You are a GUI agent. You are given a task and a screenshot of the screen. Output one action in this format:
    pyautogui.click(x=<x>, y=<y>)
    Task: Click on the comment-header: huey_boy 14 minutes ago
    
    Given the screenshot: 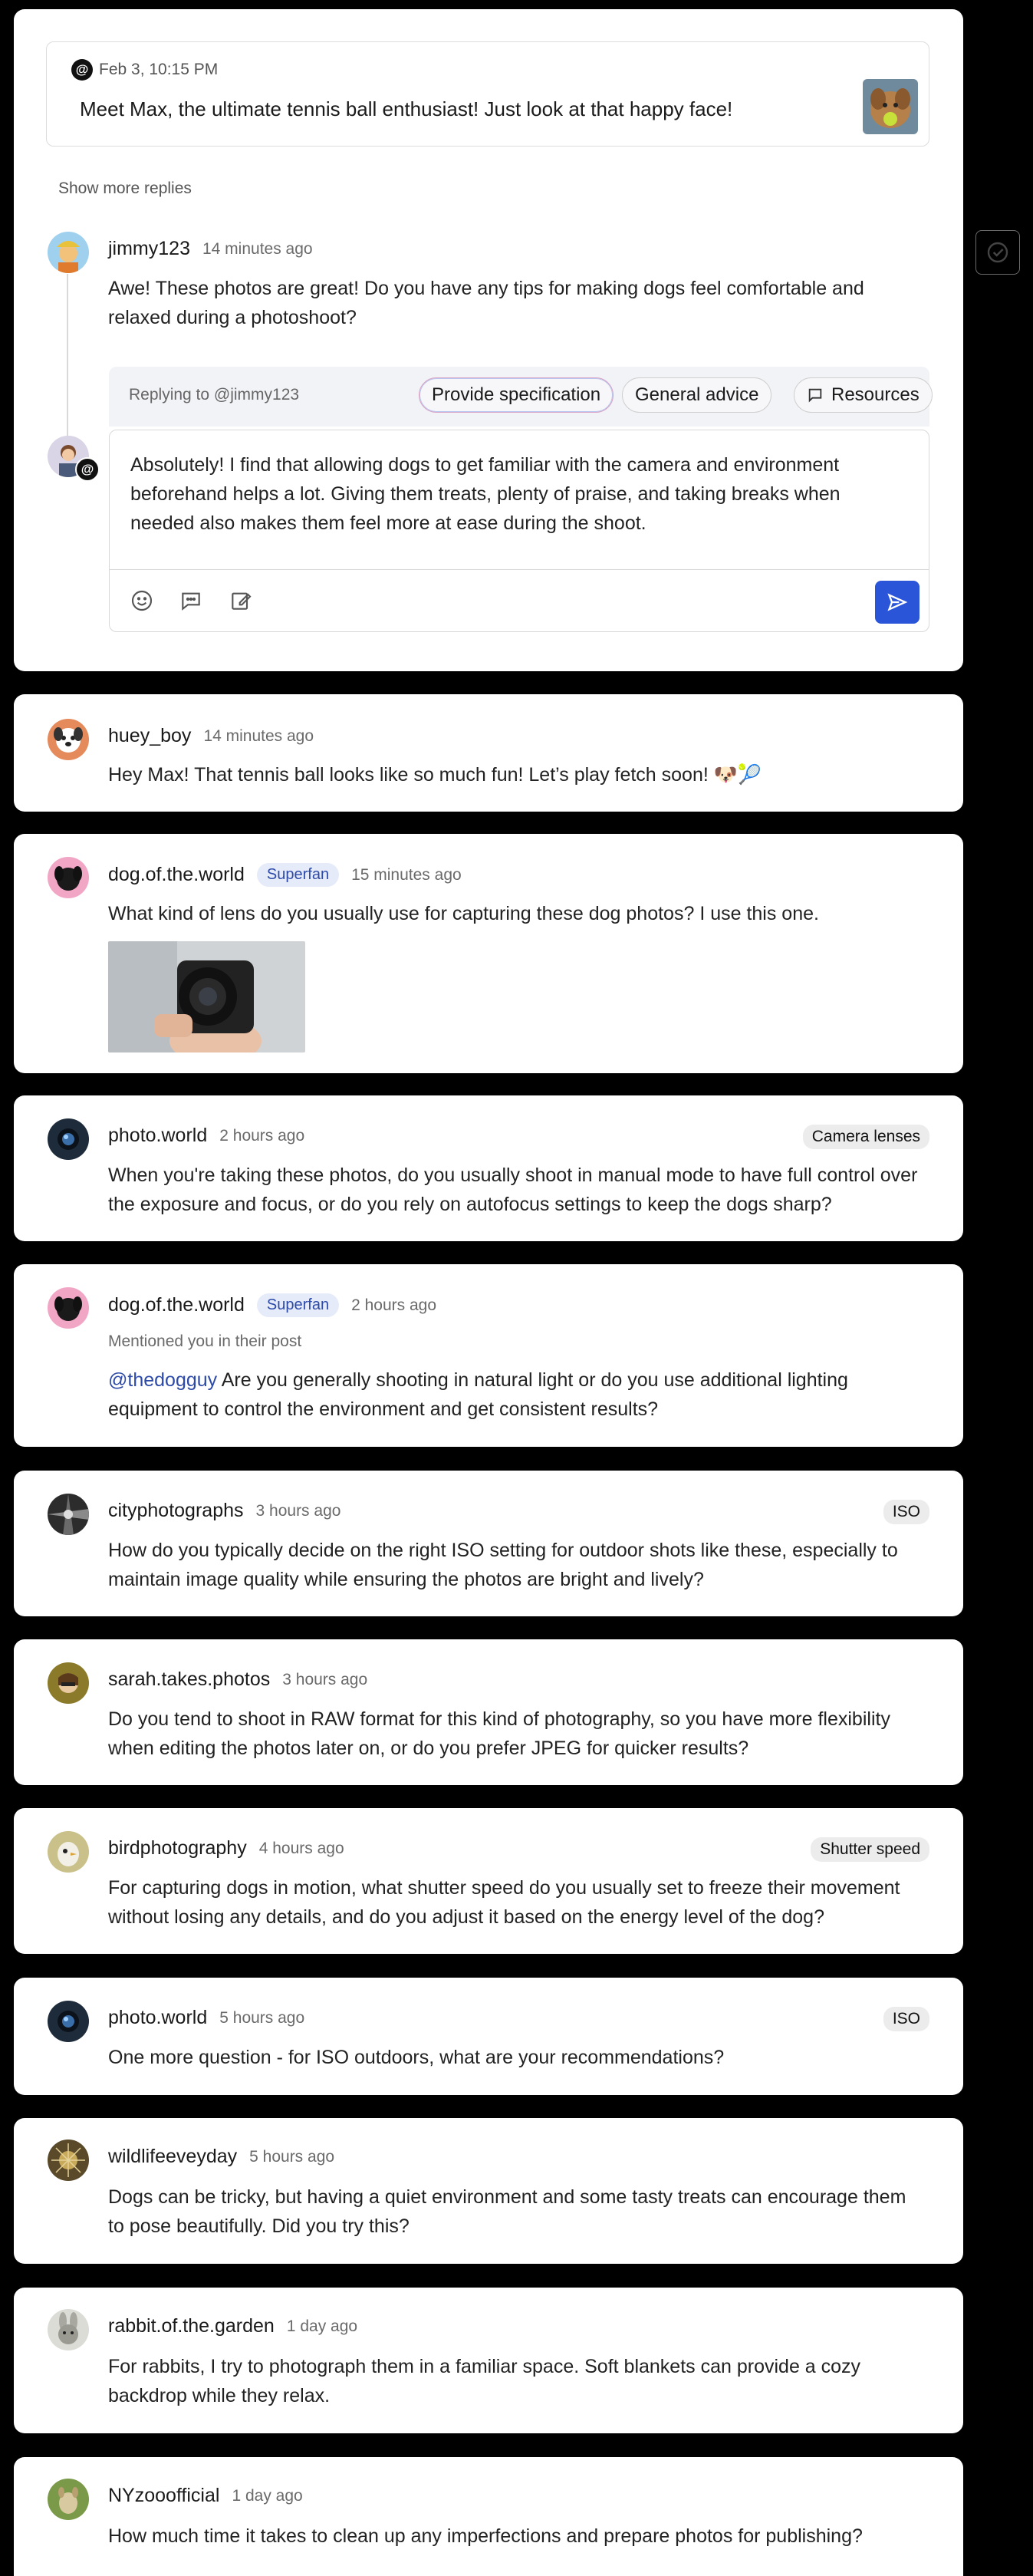 What is the action you would take?
    pyautogui.click(x=211, y=736)
    